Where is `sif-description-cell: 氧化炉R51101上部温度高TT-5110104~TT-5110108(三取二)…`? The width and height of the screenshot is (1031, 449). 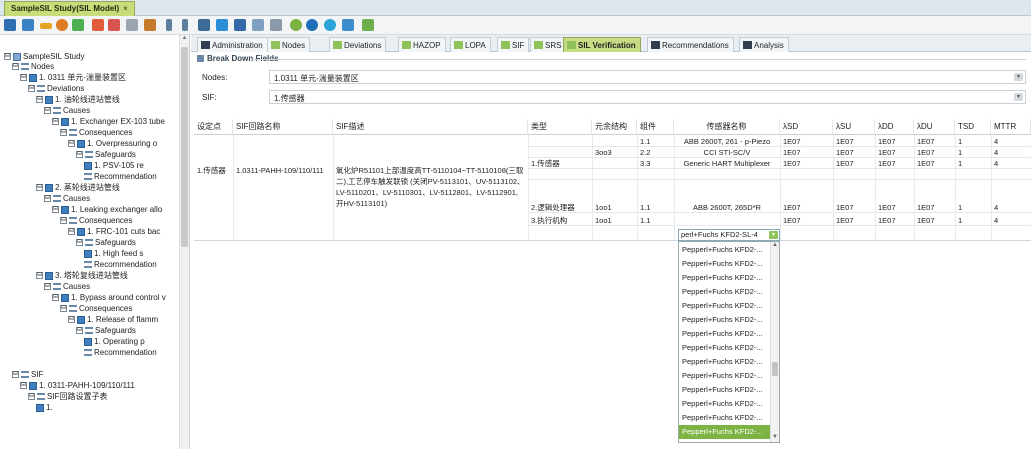 sif-description-cell: 氧化炉R51101上部温度高TT-5110104~TT-5110108(三取二)… is located at coordinates (431, 187).